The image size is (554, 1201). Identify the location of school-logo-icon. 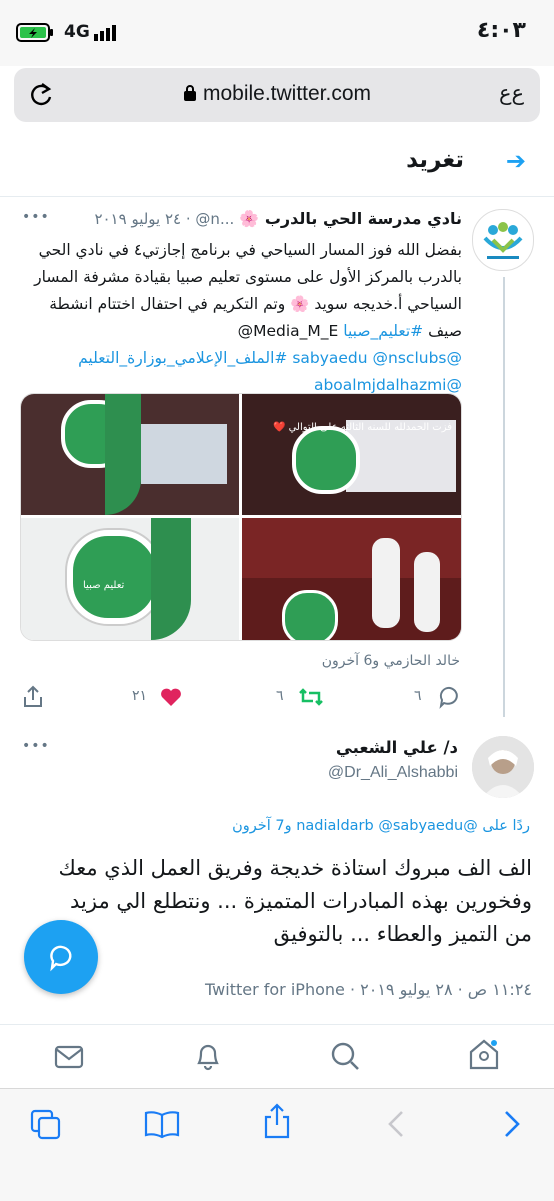
(503, 240).